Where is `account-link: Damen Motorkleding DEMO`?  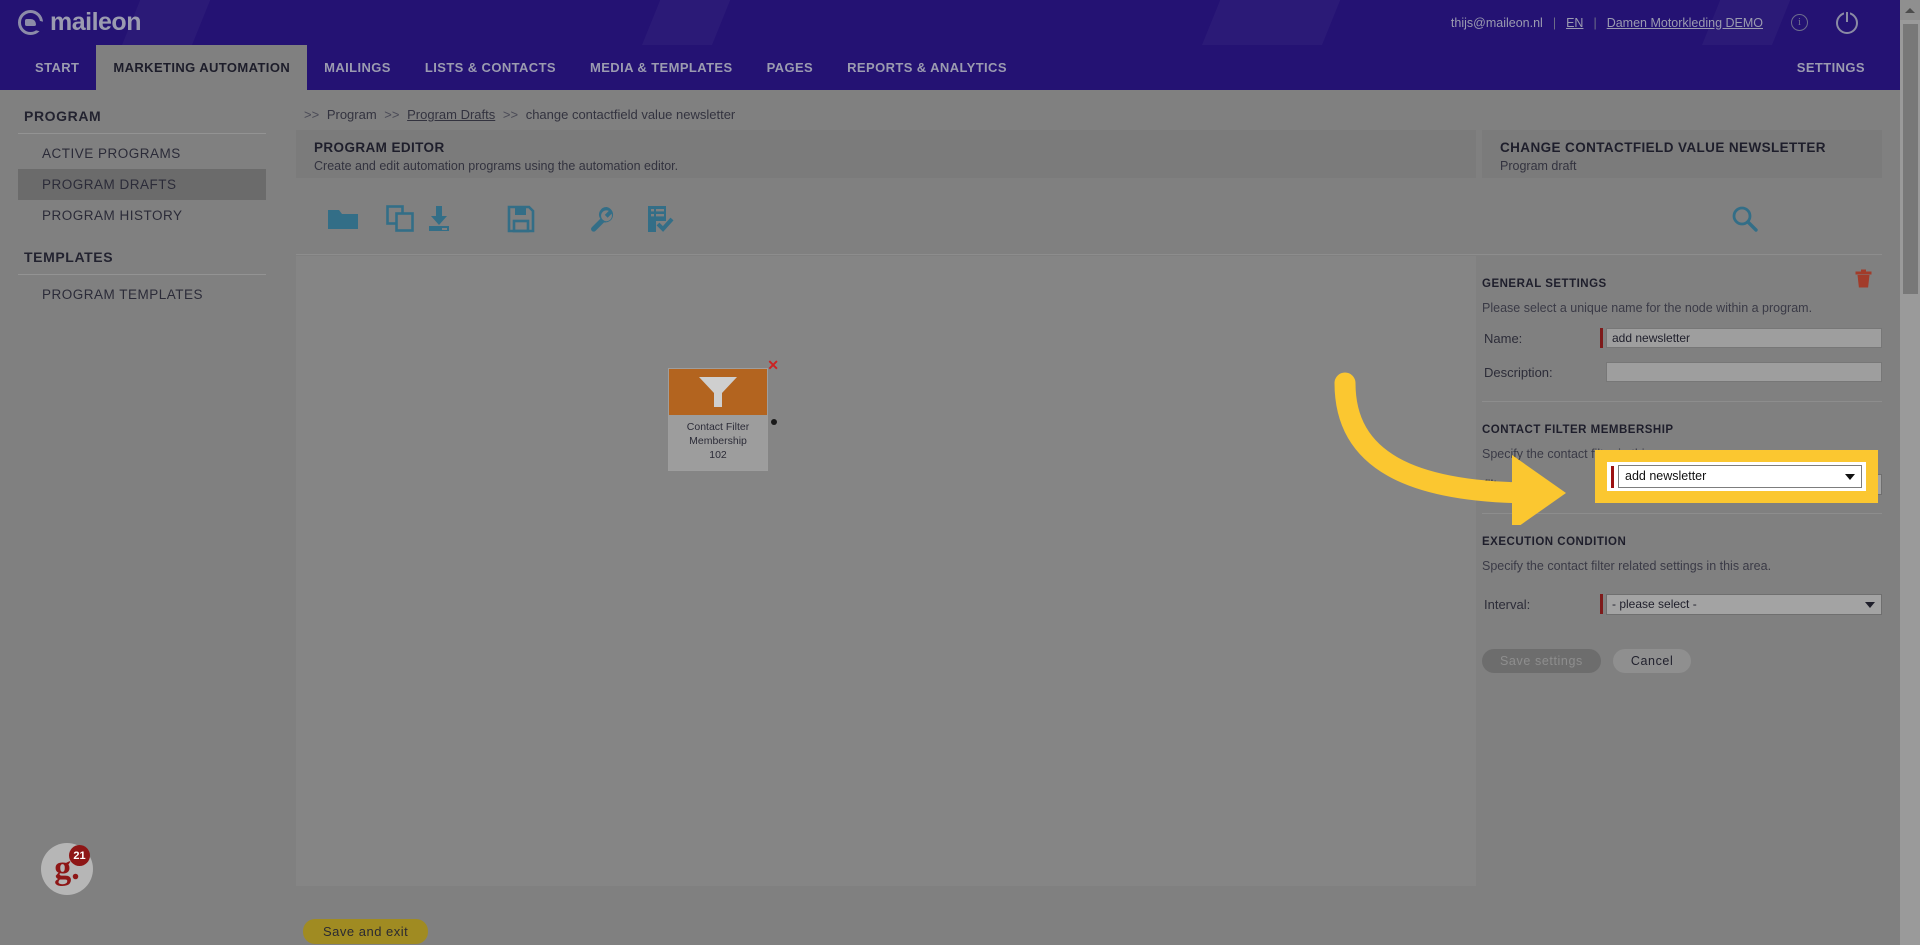
account-link: Damen Motorkleding DEMO is located at coordinates (1685, 23).